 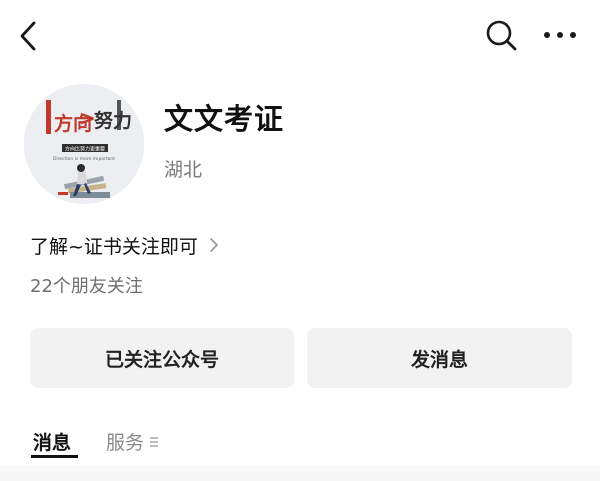 What do you see at coordinates (154, 441) in the screenshot?
I see `menu-icon` at bounding box center [154, 441].